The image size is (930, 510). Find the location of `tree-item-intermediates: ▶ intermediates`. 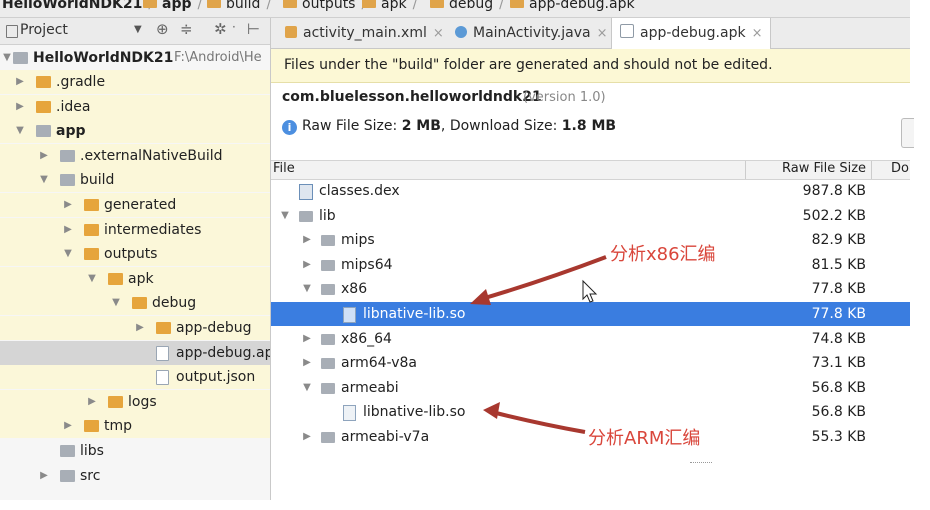

tree-item-intermediates: ▶ intermediates is located at coordinates (135, 229).